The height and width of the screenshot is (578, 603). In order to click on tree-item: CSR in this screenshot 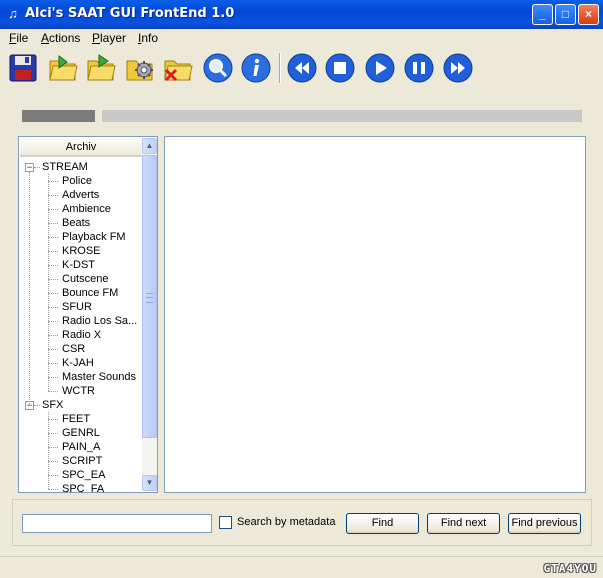, I will do `click(101, 349)`.